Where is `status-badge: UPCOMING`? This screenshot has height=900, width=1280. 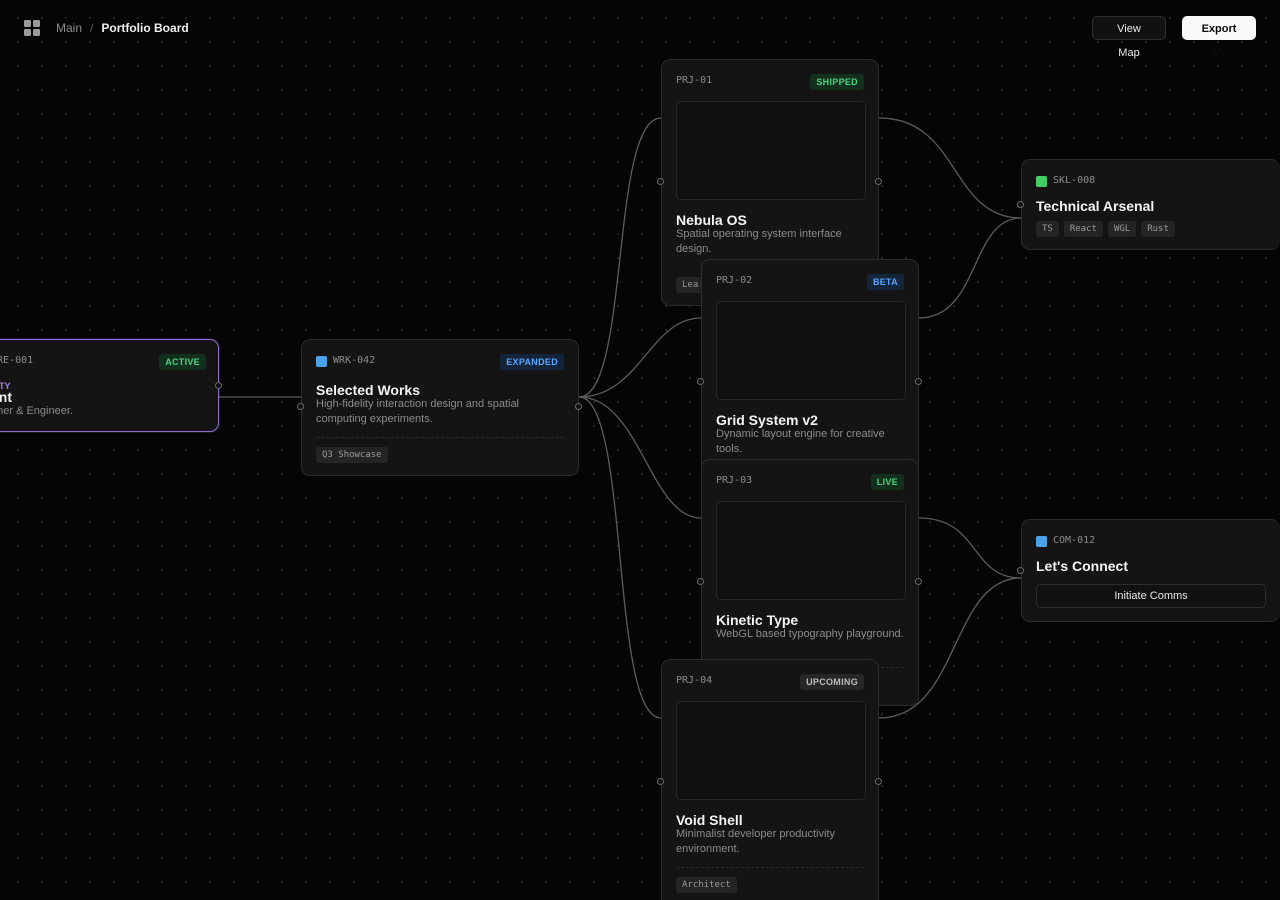
status-badge: UPCOMING is located at coordinates (832, 682).